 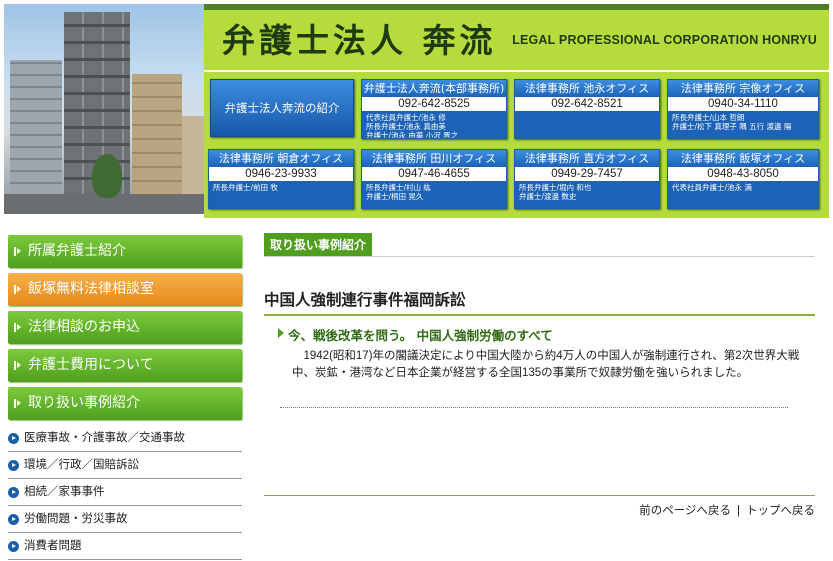 I want to click on office-name: 法律事務所 池永オフィス, so click(x=587, y=88).